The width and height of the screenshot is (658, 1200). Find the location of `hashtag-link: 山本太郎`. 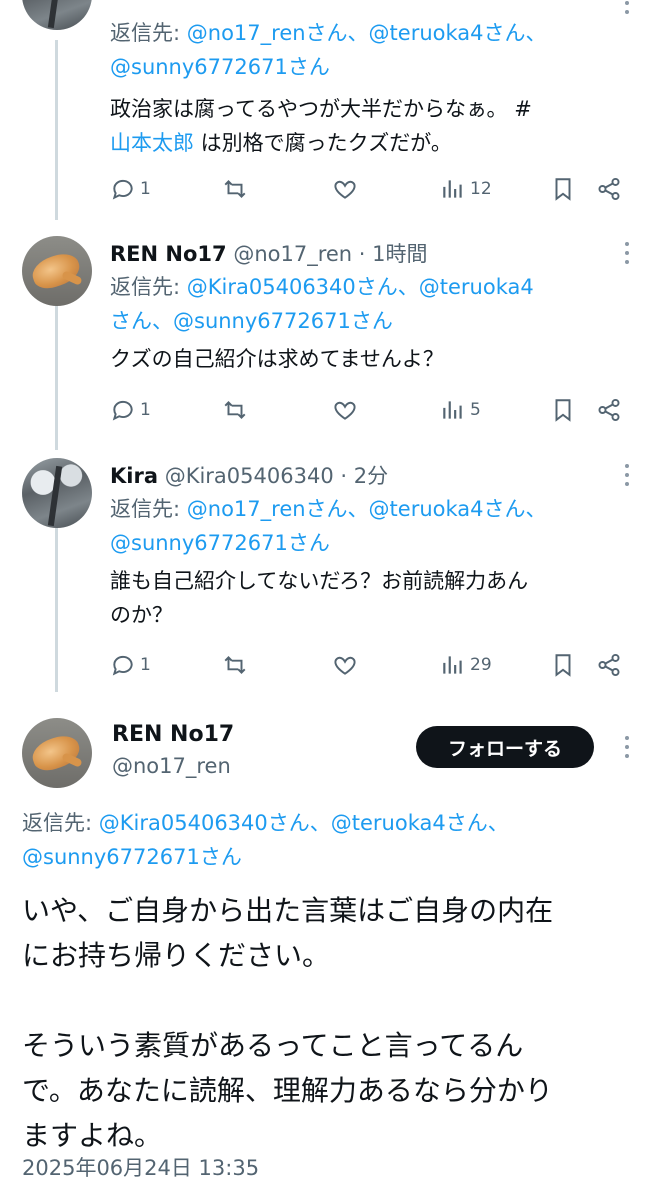

hashtag-link: 山本太郎 is located at coordinates (152, 143).